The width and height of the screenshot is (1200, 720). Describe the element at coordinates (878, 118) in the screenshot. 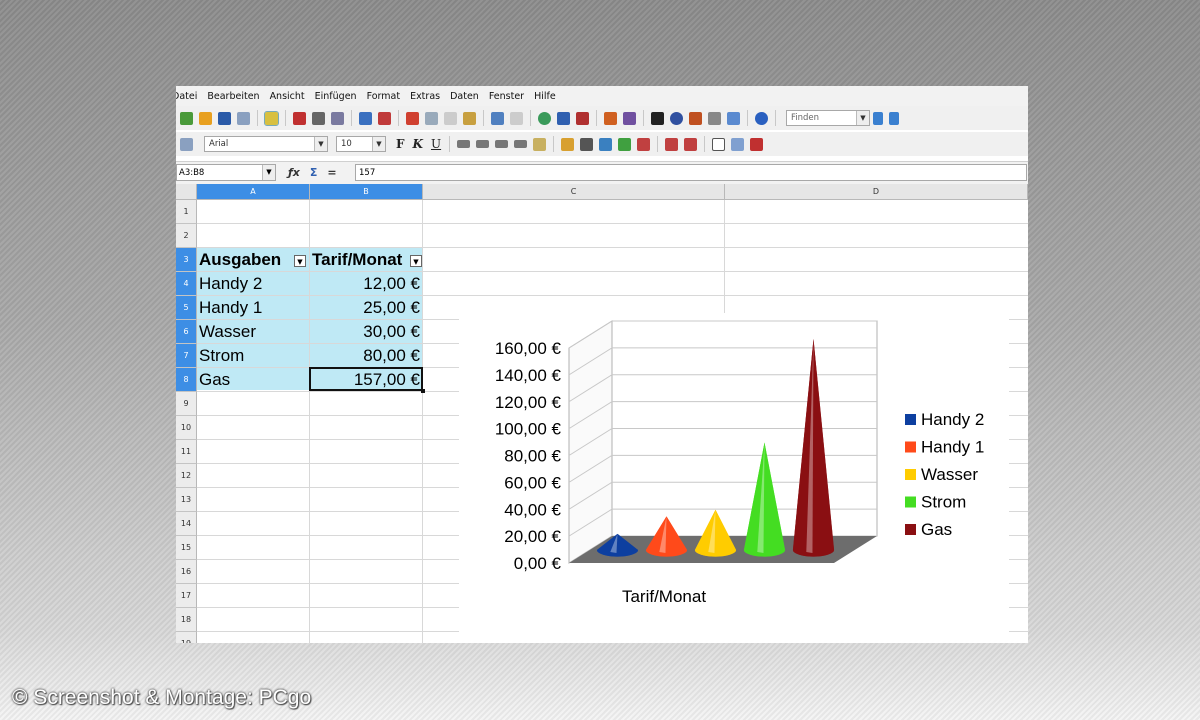

I see `find-next-icon` at that location.